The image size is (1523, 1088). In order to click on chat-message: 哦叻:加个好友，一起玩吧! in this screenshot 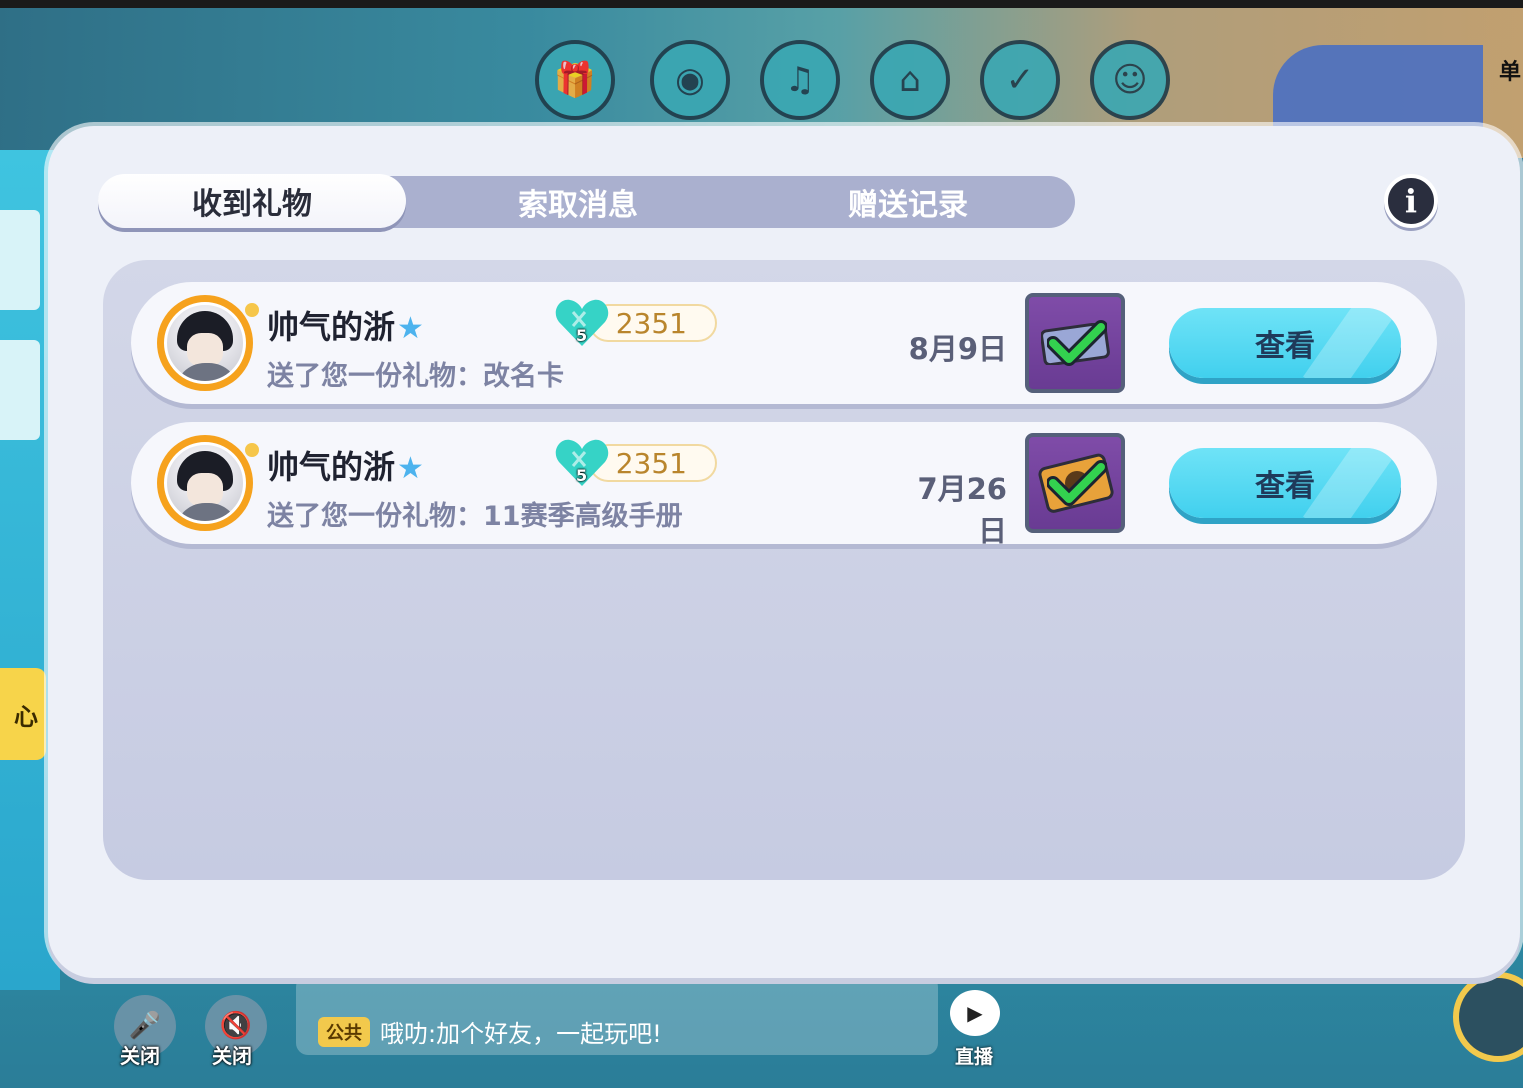, I will do `click(521, 1034)`.